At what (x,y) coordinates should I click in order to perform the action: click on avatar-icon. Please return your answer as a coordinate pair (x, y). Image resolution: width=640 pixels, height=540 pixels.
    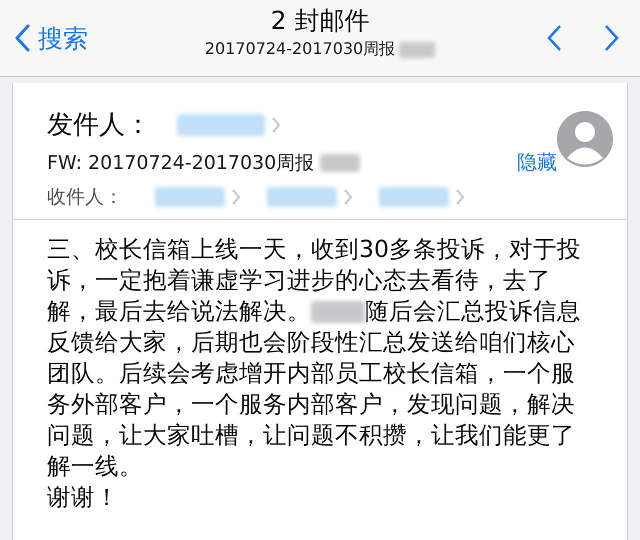
    Looking at the image, I should click on (585, 139).